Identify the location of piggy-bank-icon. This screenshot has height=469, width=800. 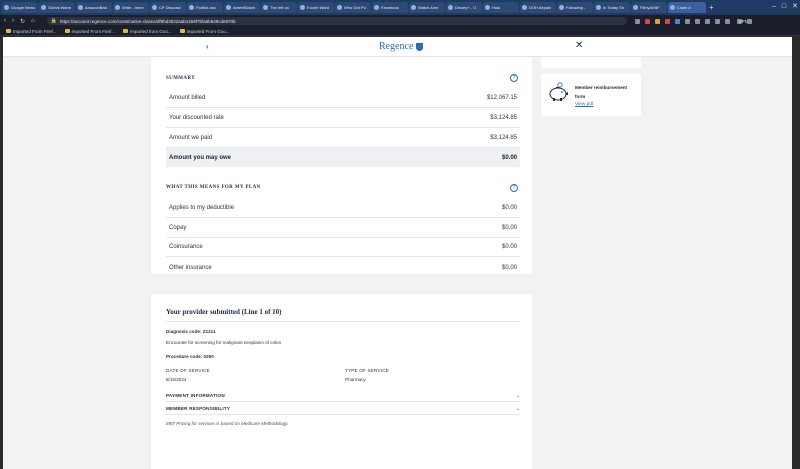
(558, 91).